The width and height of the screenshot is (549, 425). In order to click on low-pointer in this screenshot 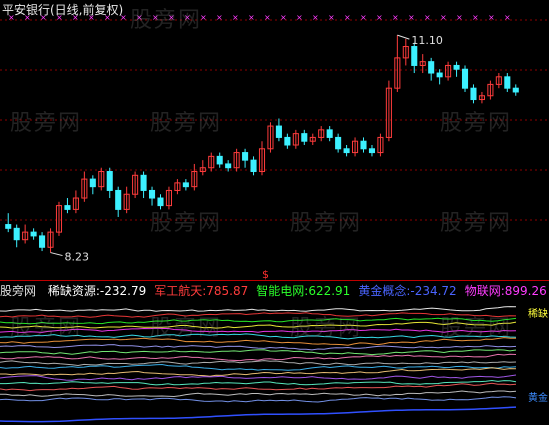, I will do `click(56, 254)`.